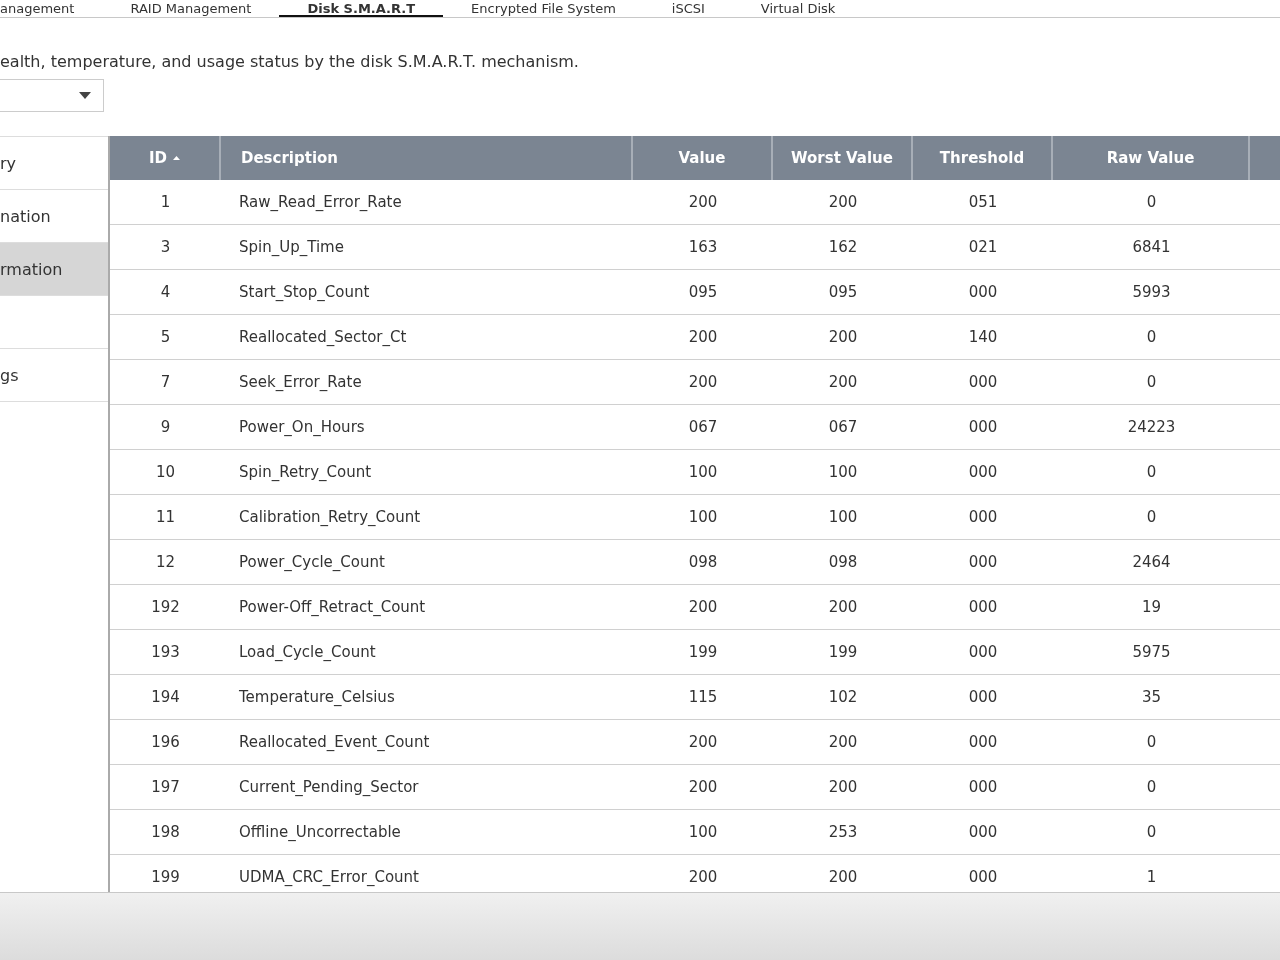 The width and height of the screenshot is (1280, 960). Describe the element at coordinates (1151, 247) in the screenshot. I see `table-cell-text: 6841` at that location.